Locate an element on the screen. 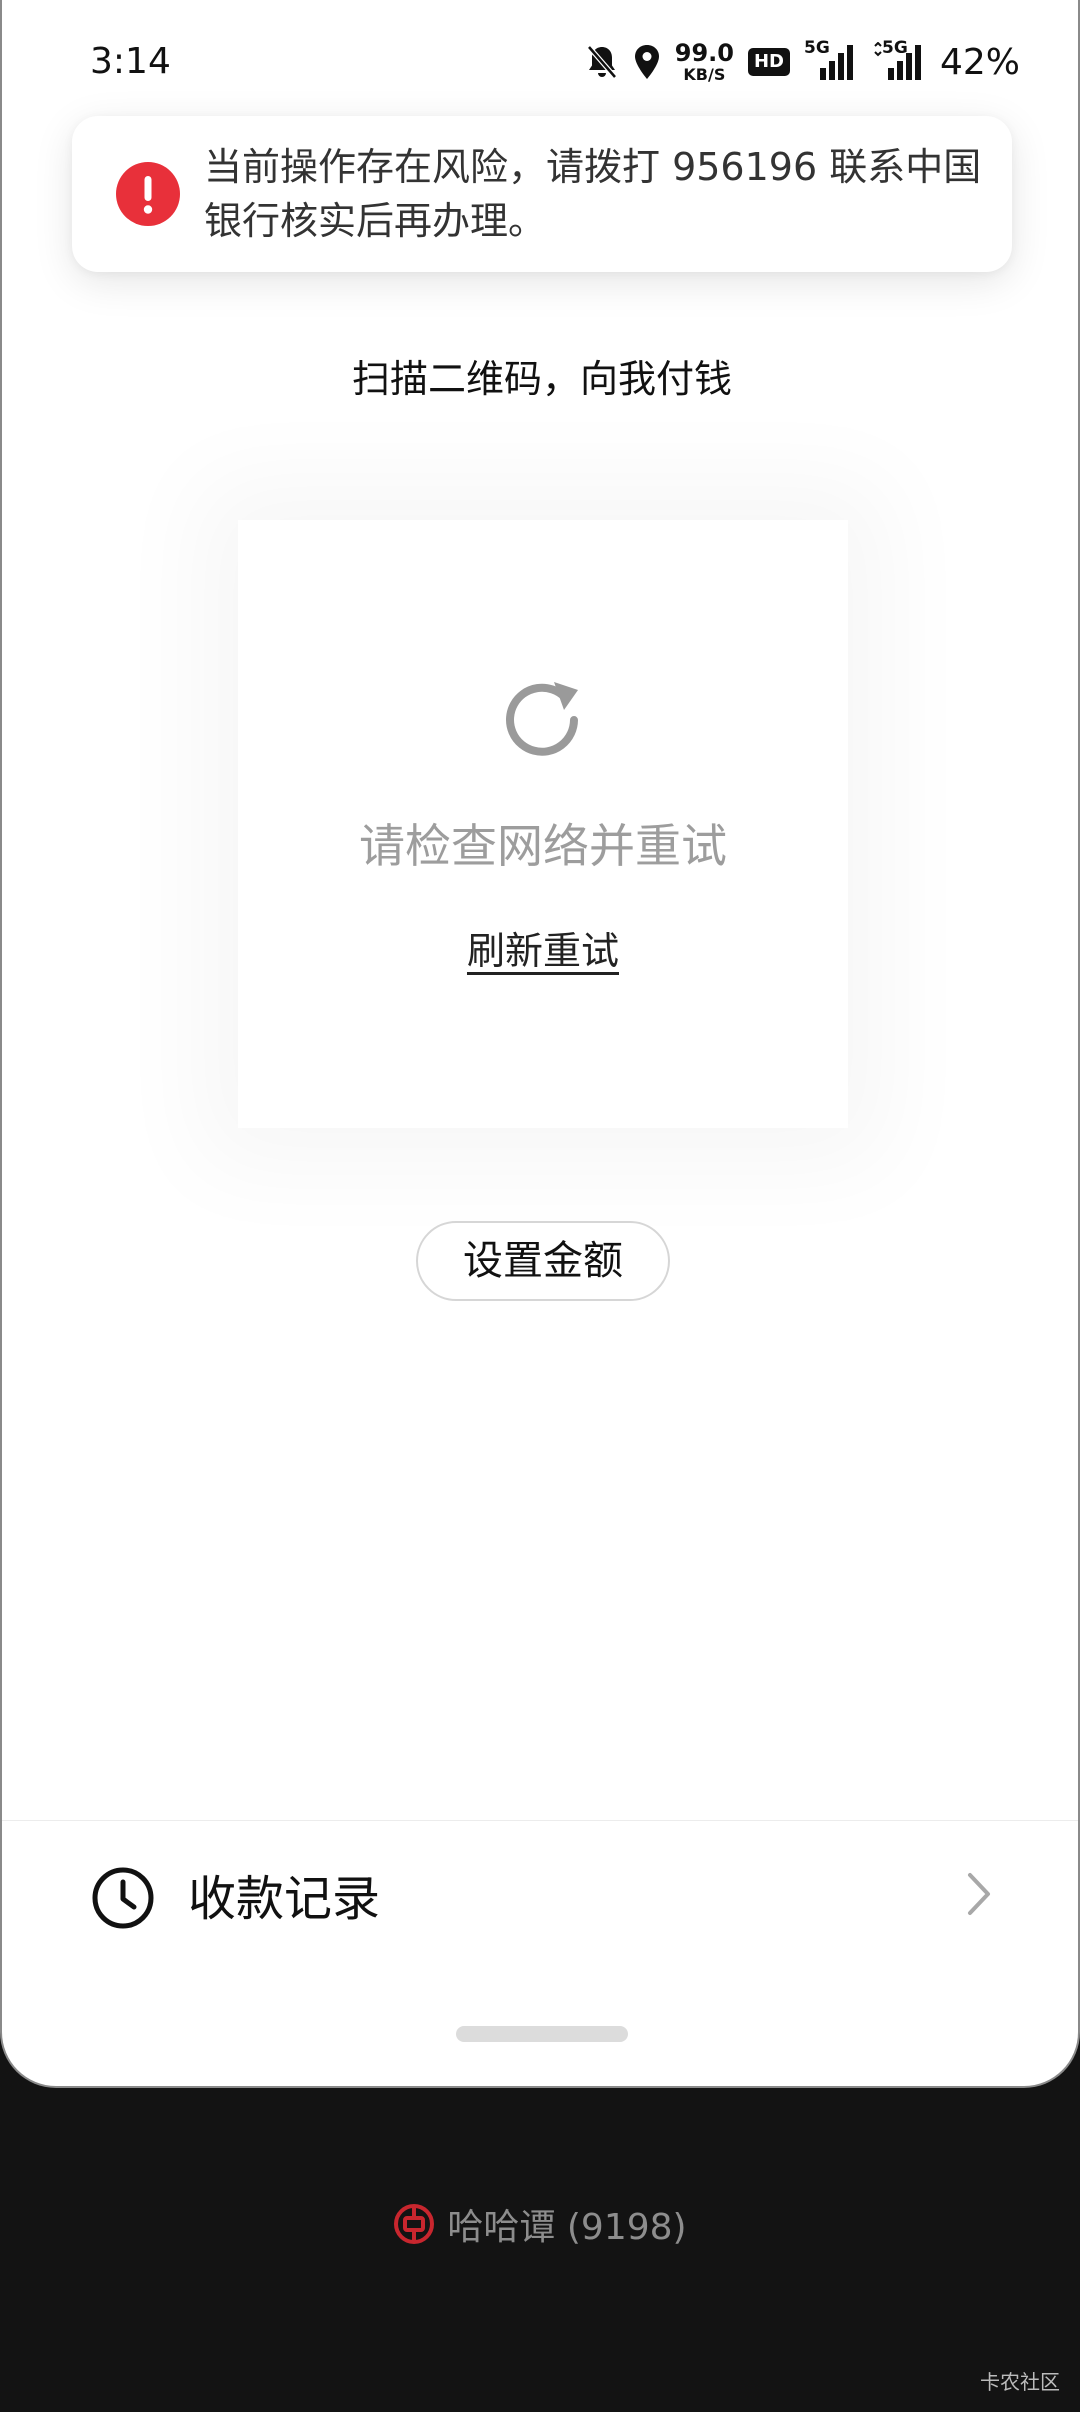 This screenshot has height=2412, width=1080. status-bar: 3:14 99.0 KB/S HD 5G 5G 42% is located at coordinates (540, 60).